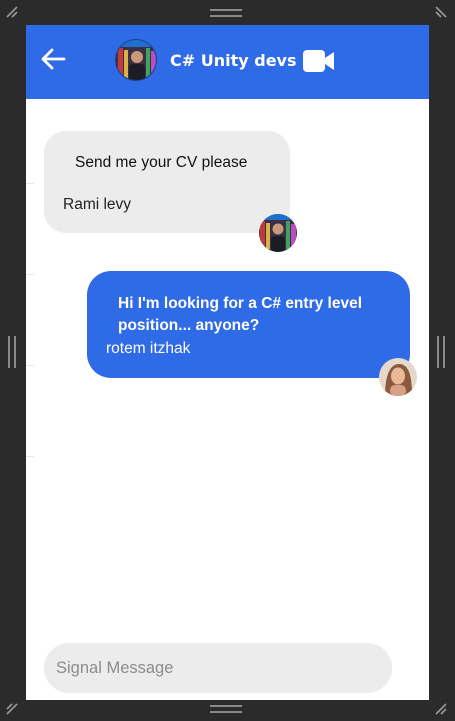 The image size is (455, 721). I want to click on resize-corner-top-left, so click(12, 12).